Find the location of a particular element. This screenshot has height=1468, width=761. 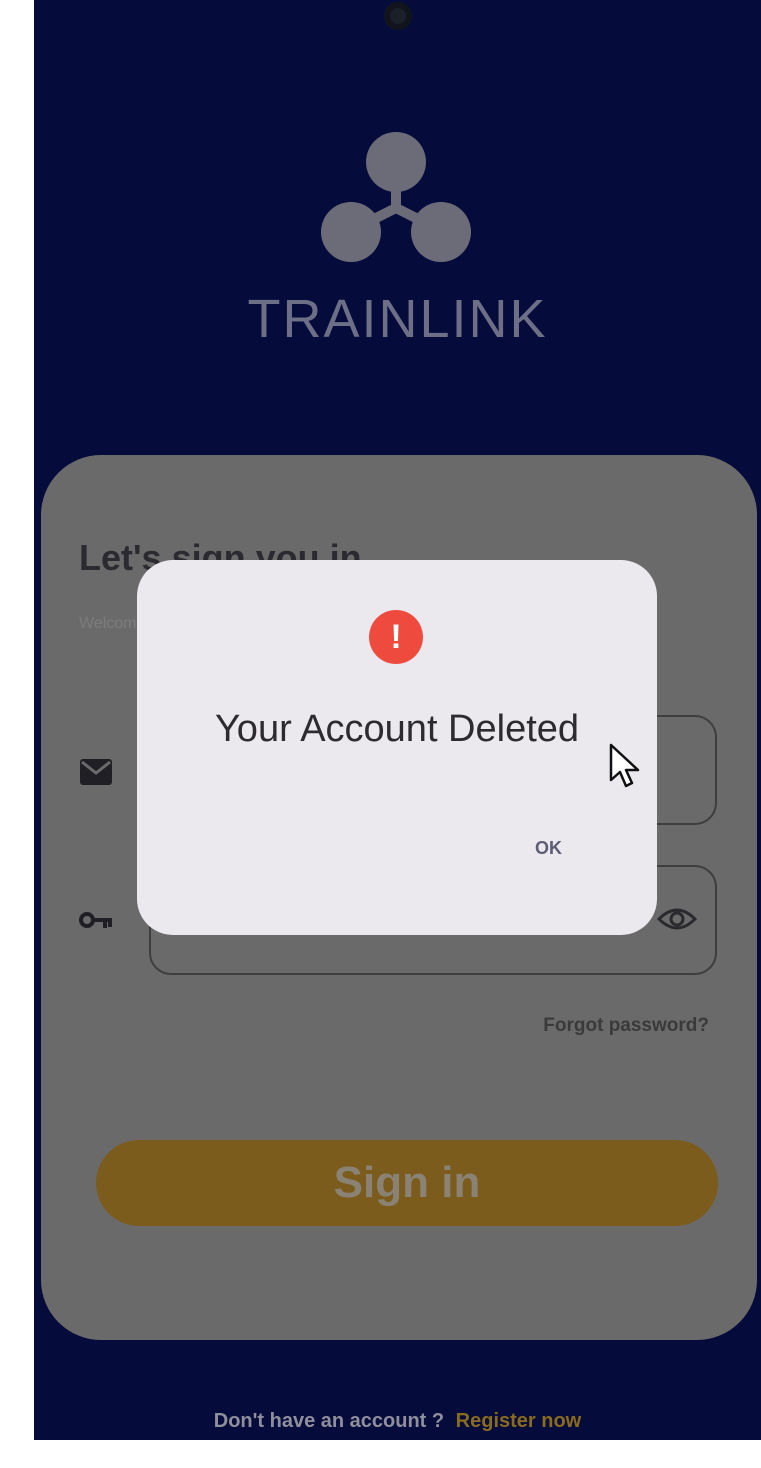

alert-icon: ! is located at coordinates (396, 637).